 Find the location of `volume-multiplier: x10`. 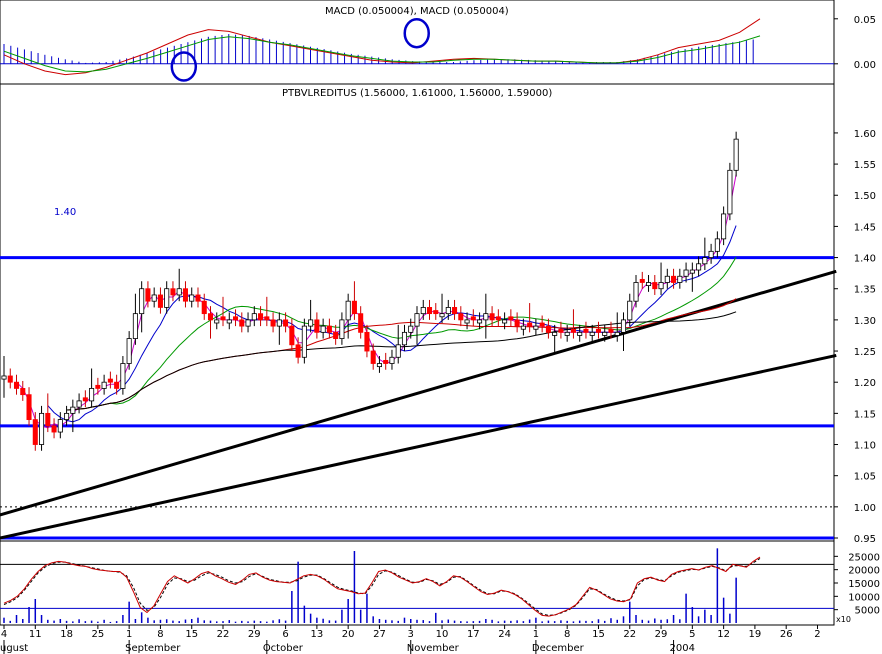

volume-multiplier: x10 is located at coordinates (843, 619).